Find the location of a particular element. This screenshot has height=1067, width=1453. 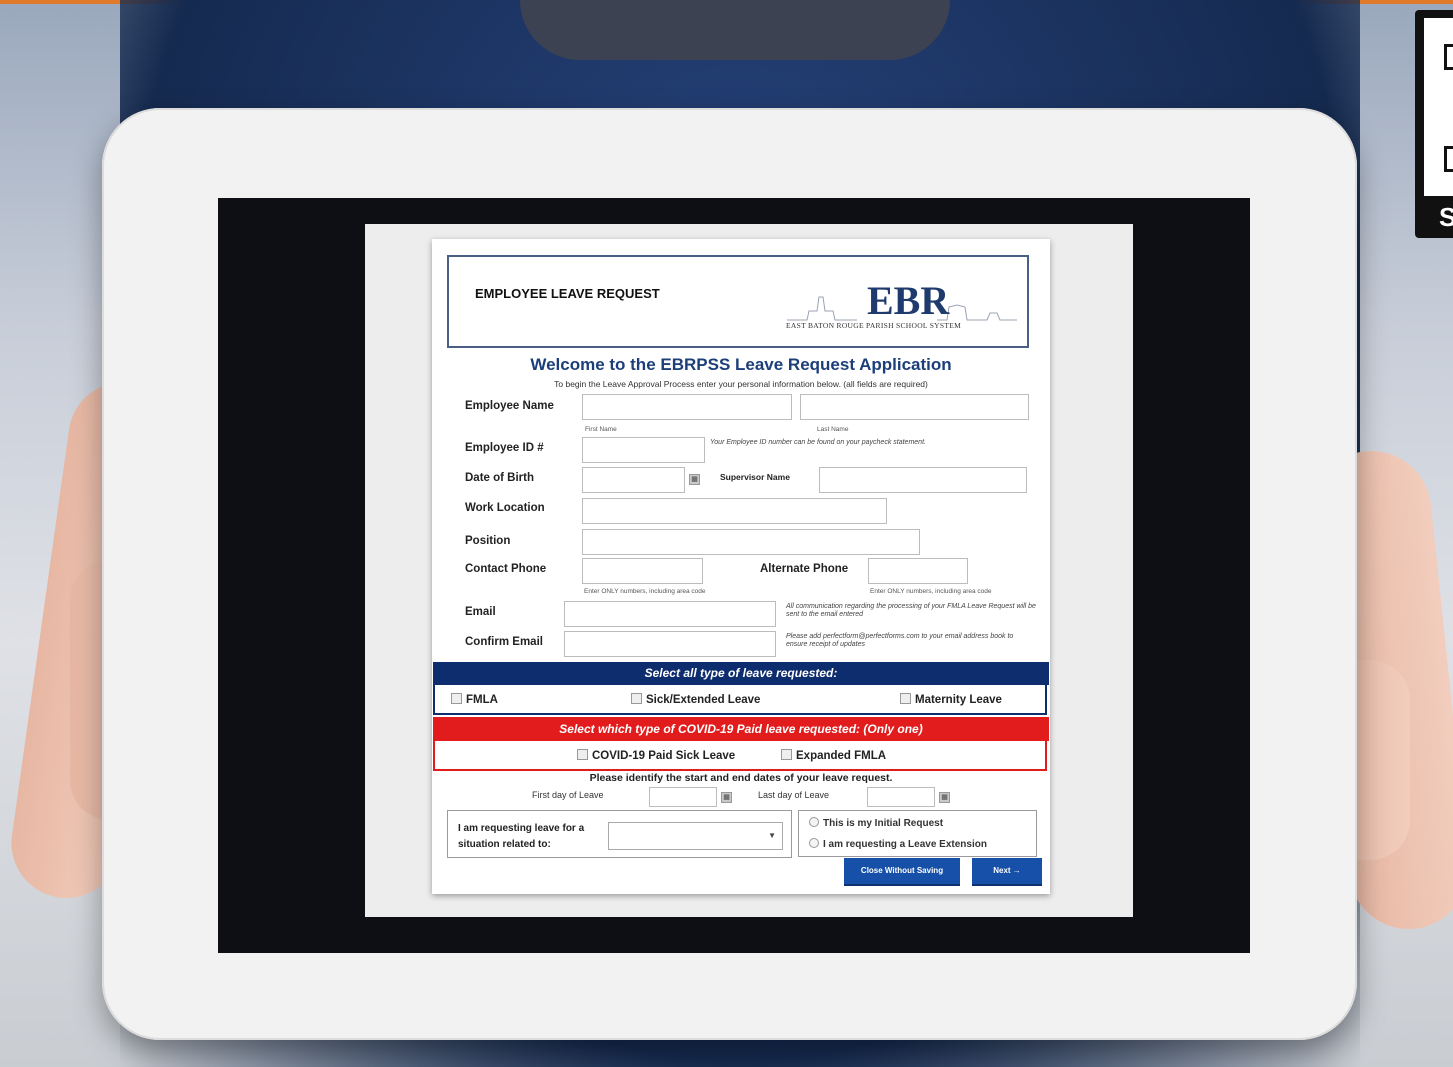

contact-phone-hint: Enter ONLY numbers, including area code is located at coordinates (645, 591).